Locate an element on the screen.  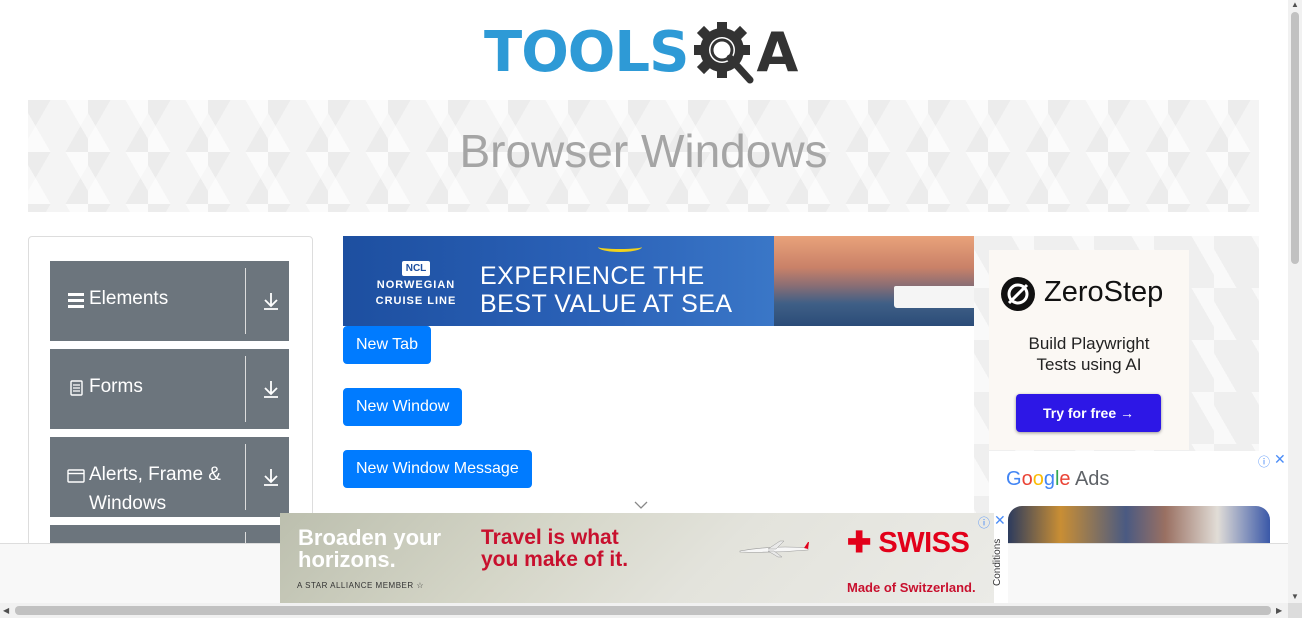
vertical-scrollbar: ▲ ▼ is located at coordinates (1295, 301).